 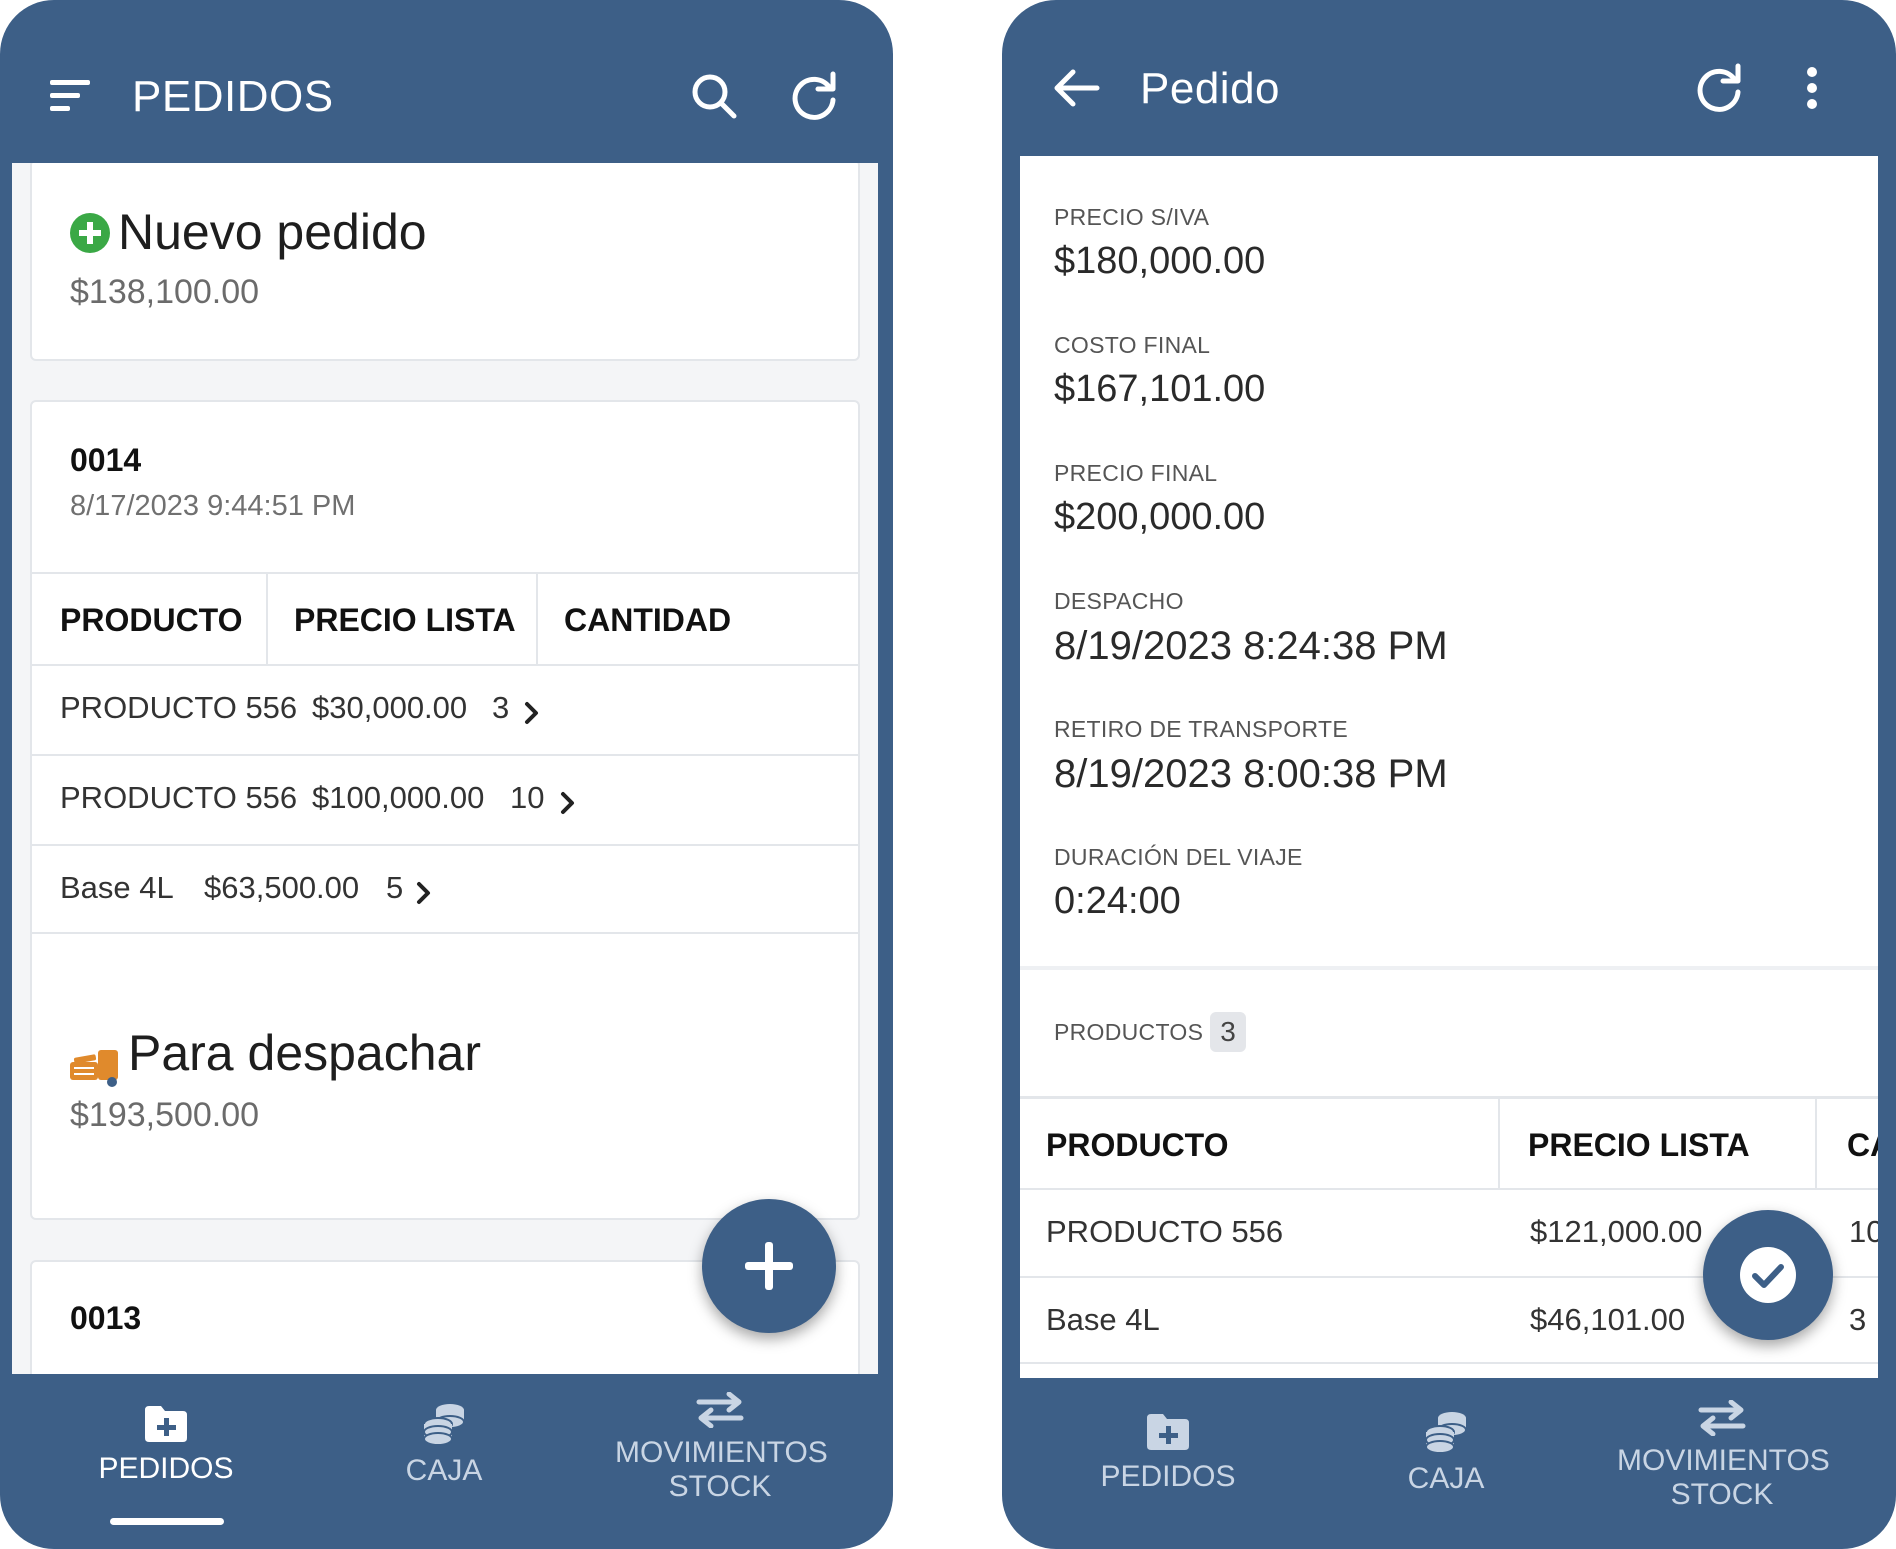 What do you see at coordinates (1210, 88) in the screenshot?
I see `page-title: Pedido` at bounding box center [1210, 88].